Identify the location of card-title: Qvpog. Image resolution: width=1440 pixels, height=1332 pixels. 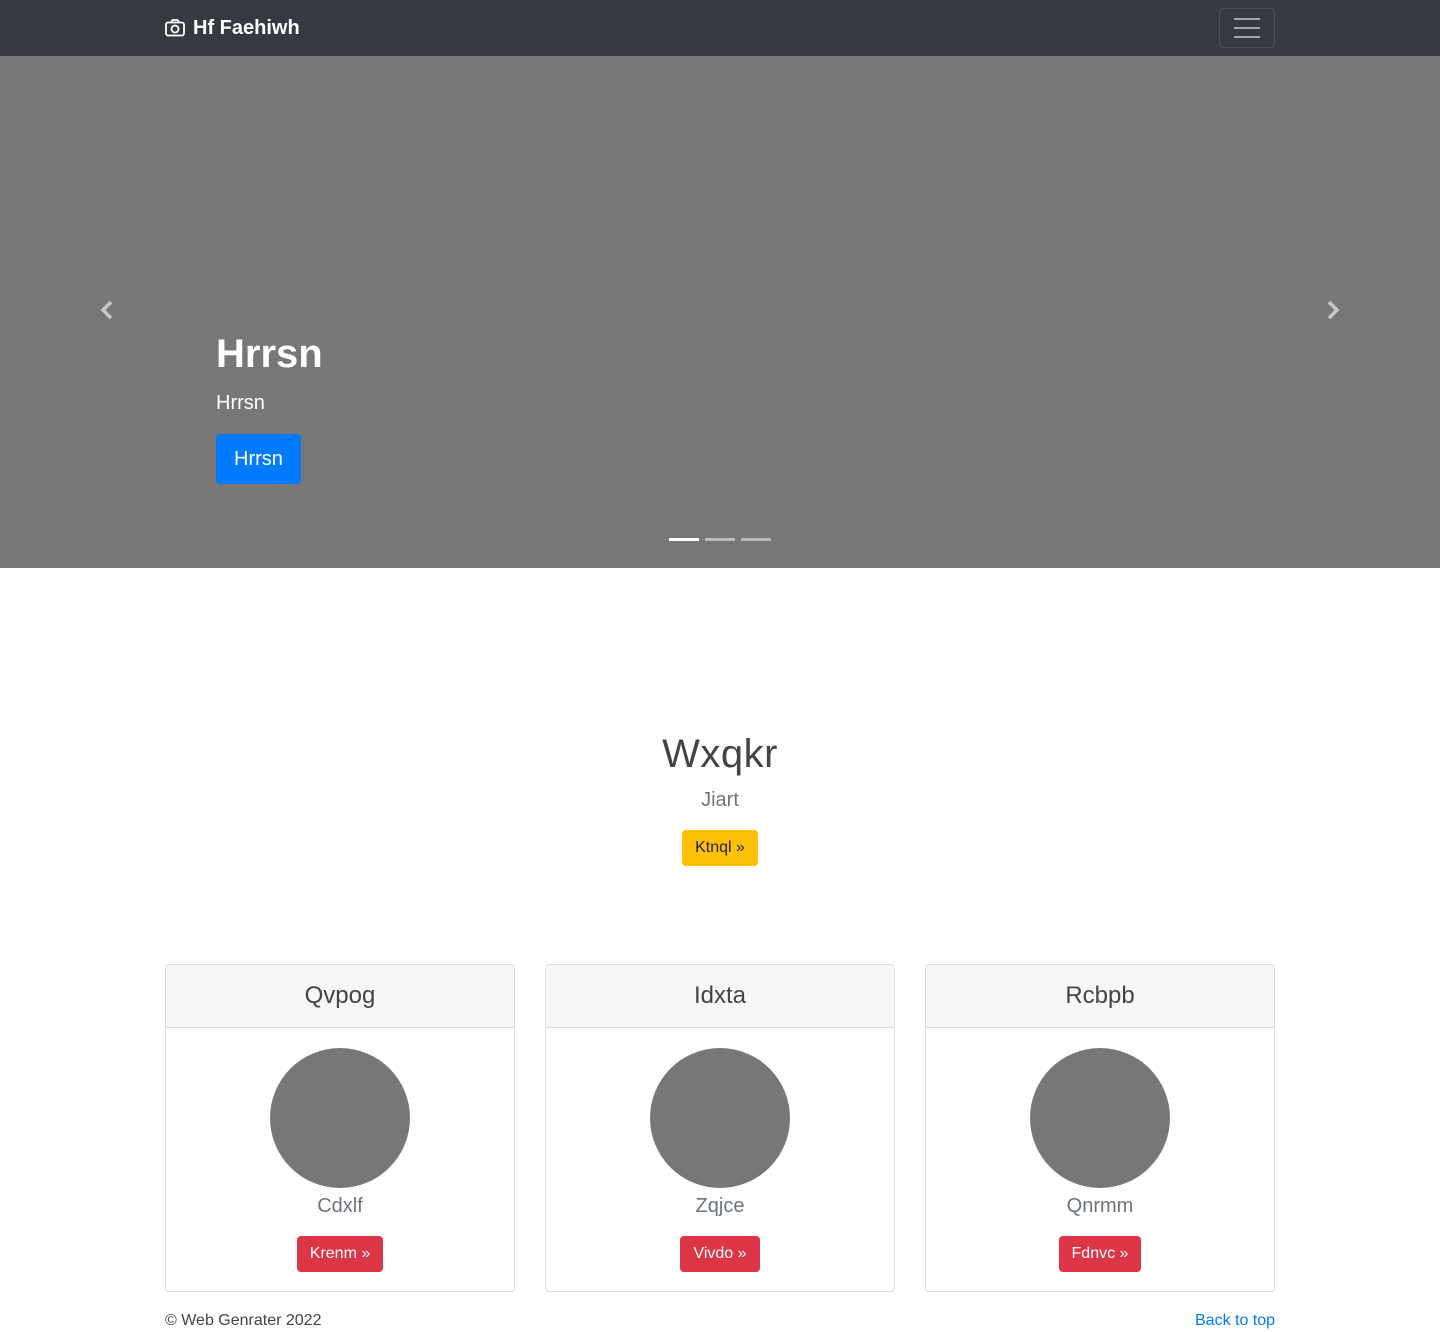
(340, 995).